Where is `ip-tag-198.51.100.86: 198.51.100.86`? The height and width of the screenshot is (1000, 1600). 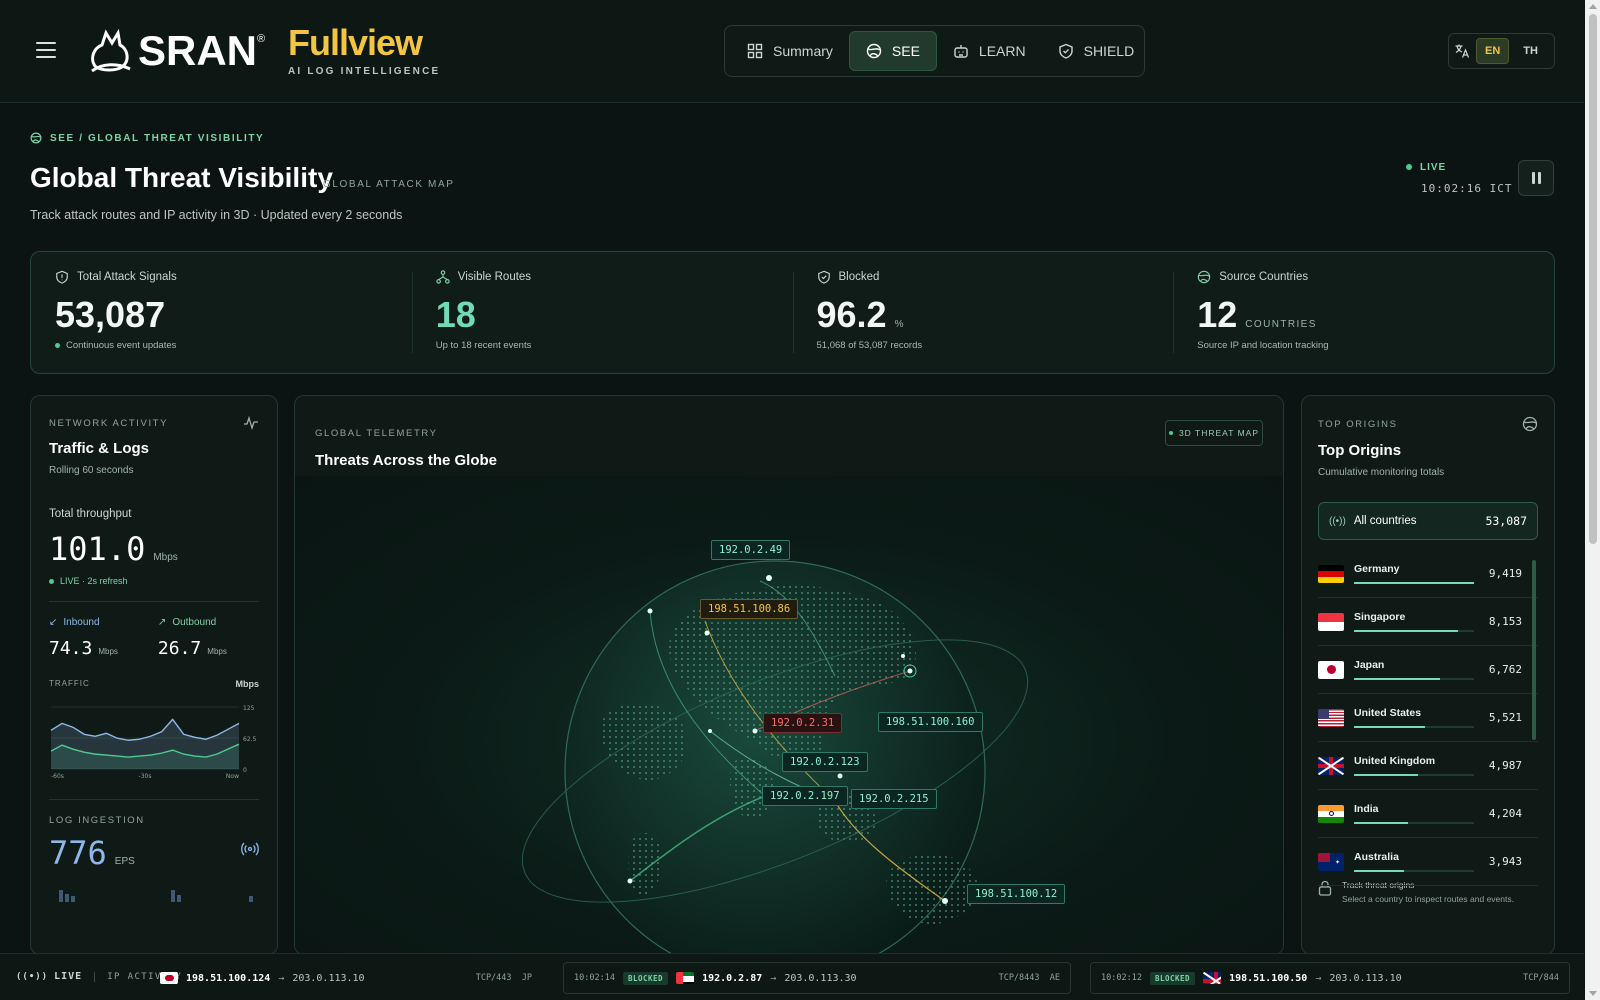 ip-tag-198.51.100.86: 198.51.100.86 is located at coordinates (749, 609).